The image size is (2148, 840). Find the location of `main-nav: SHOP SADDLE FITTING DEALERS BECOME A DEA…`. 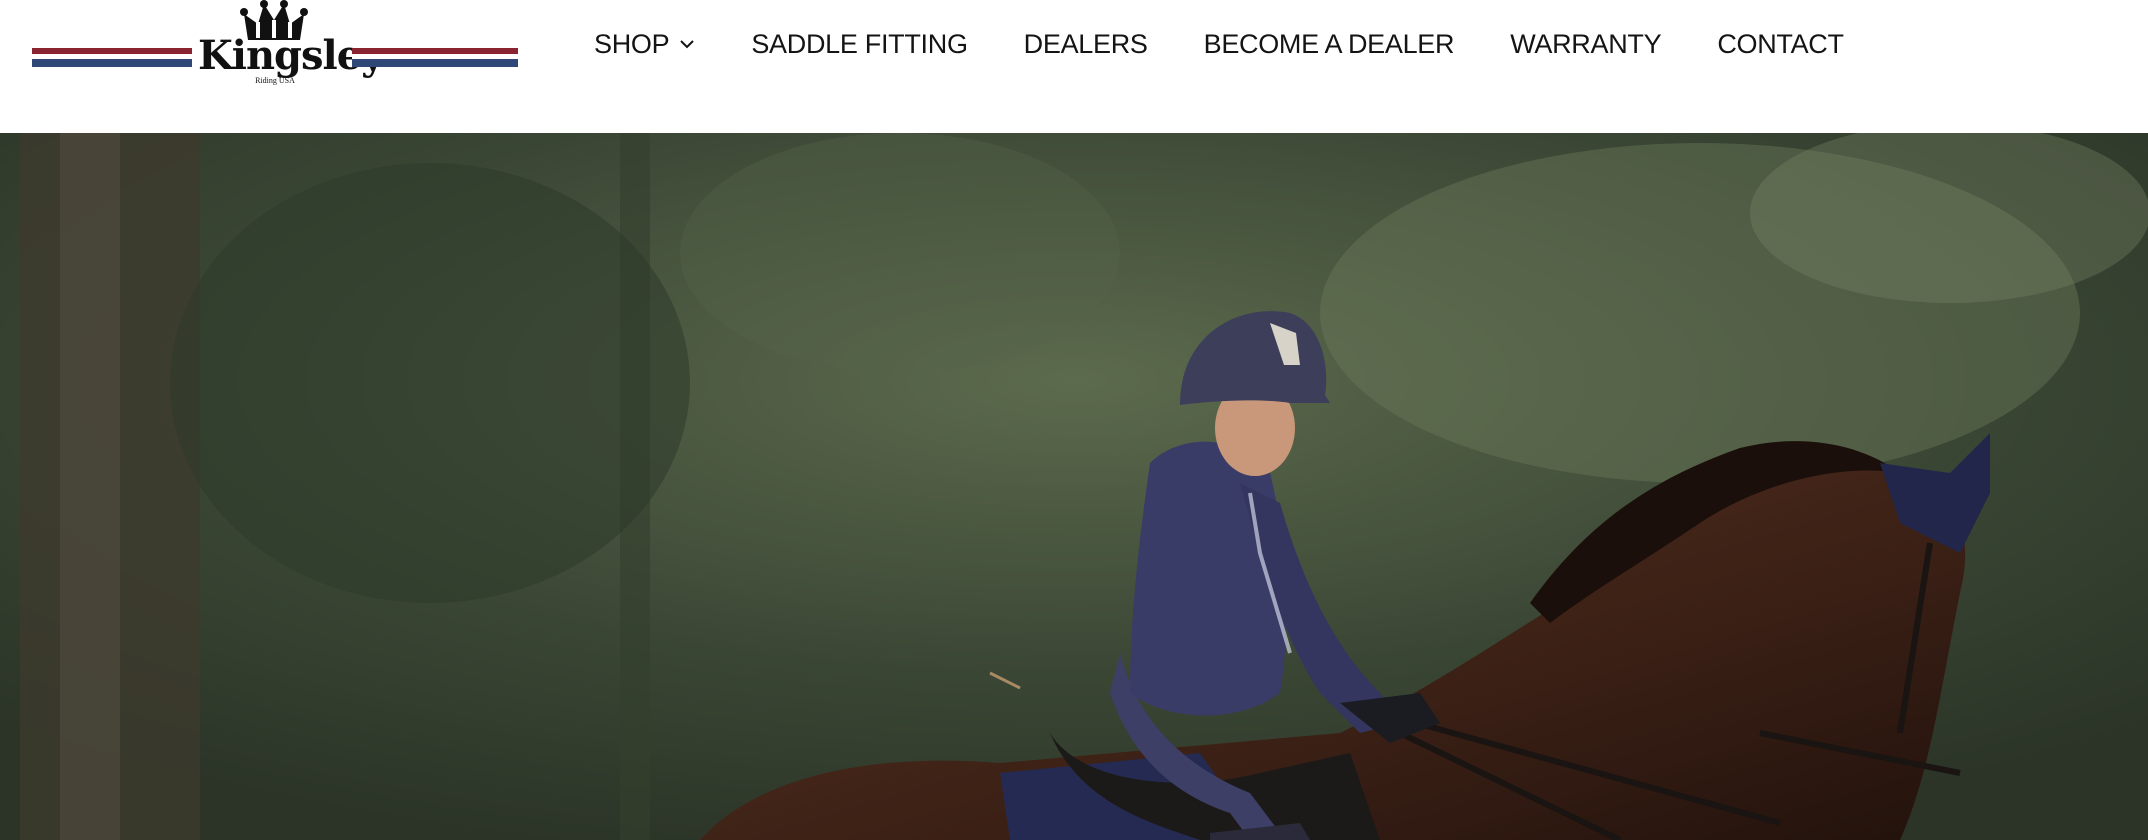

main-nav: SHOP SADDLE FITTING DEALERS BECOME A DEA… is located at coordinates (1219, 44).